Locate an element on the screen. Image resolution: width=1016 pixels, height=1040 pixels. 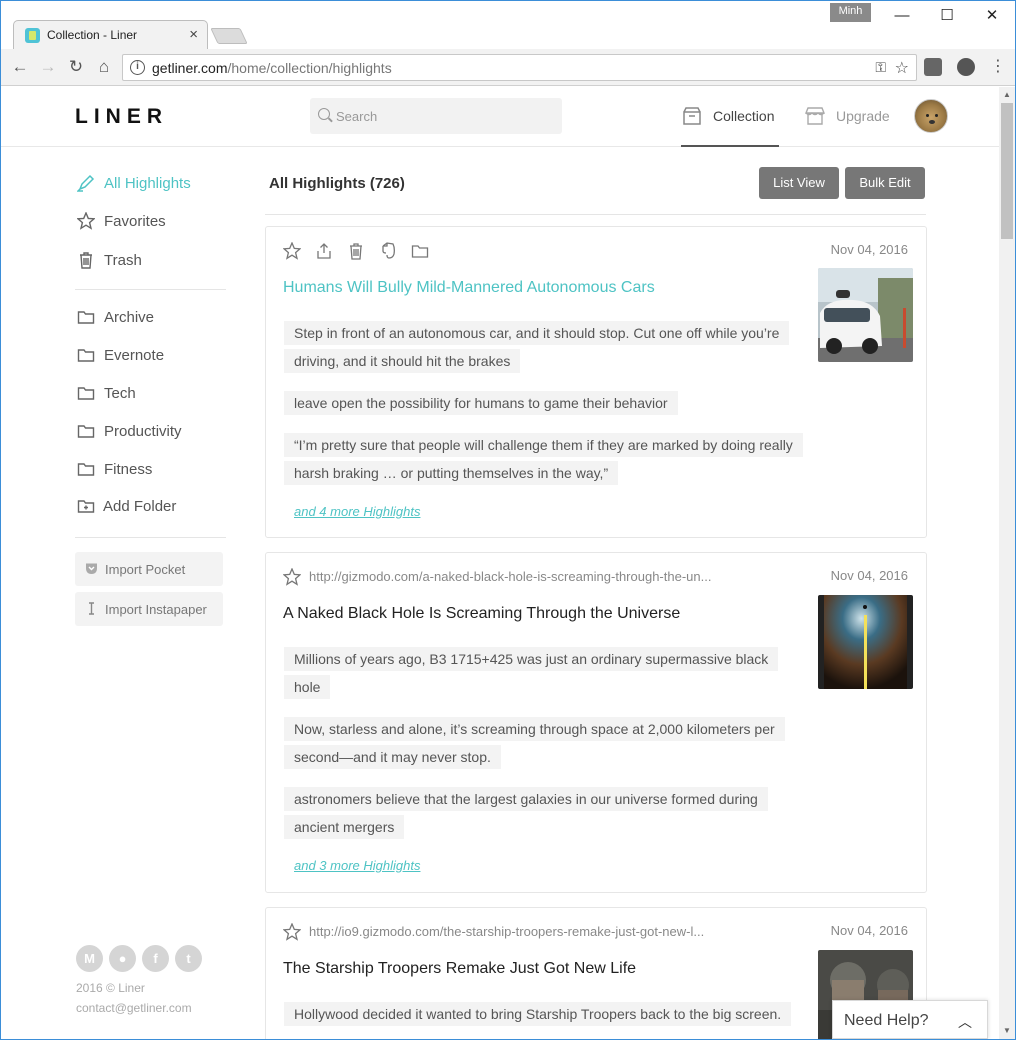
bulk-edit-button: Bulk Edit is located at coordinates (885, 183).